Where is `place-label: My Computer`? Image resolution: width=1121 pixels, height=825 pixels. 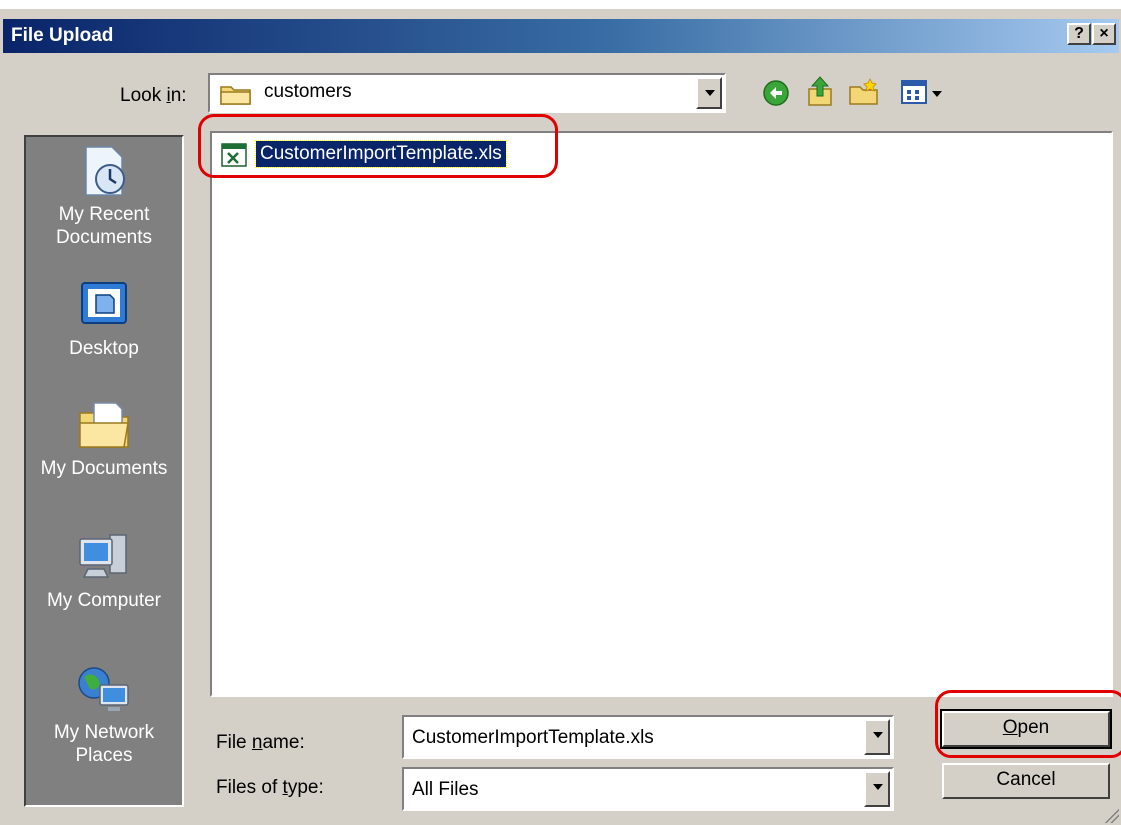
place-label: My Computer is located at coordinates (104, 600).